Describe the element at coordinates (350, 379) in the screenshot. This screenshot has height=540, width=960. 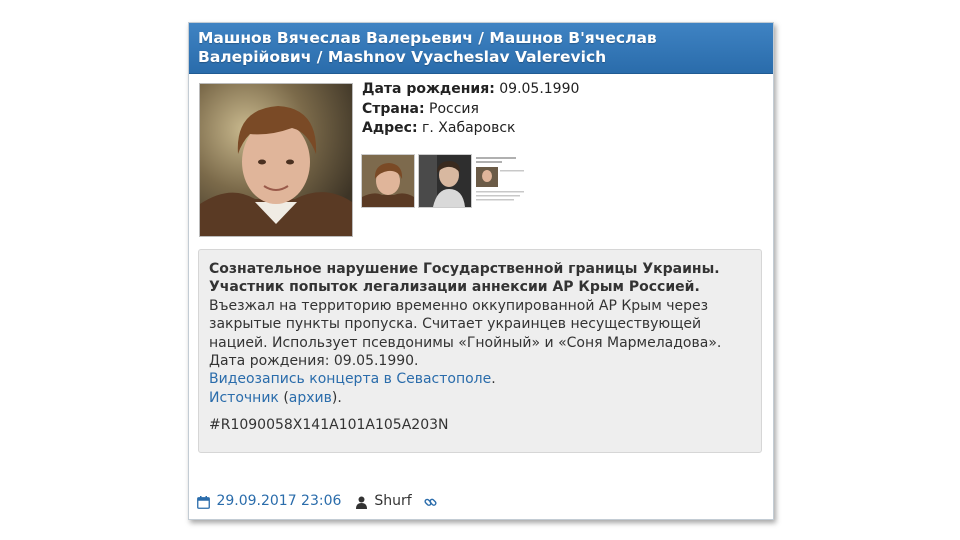
I see `video-link: Видеозапись концерта в Севастополе` at that location.